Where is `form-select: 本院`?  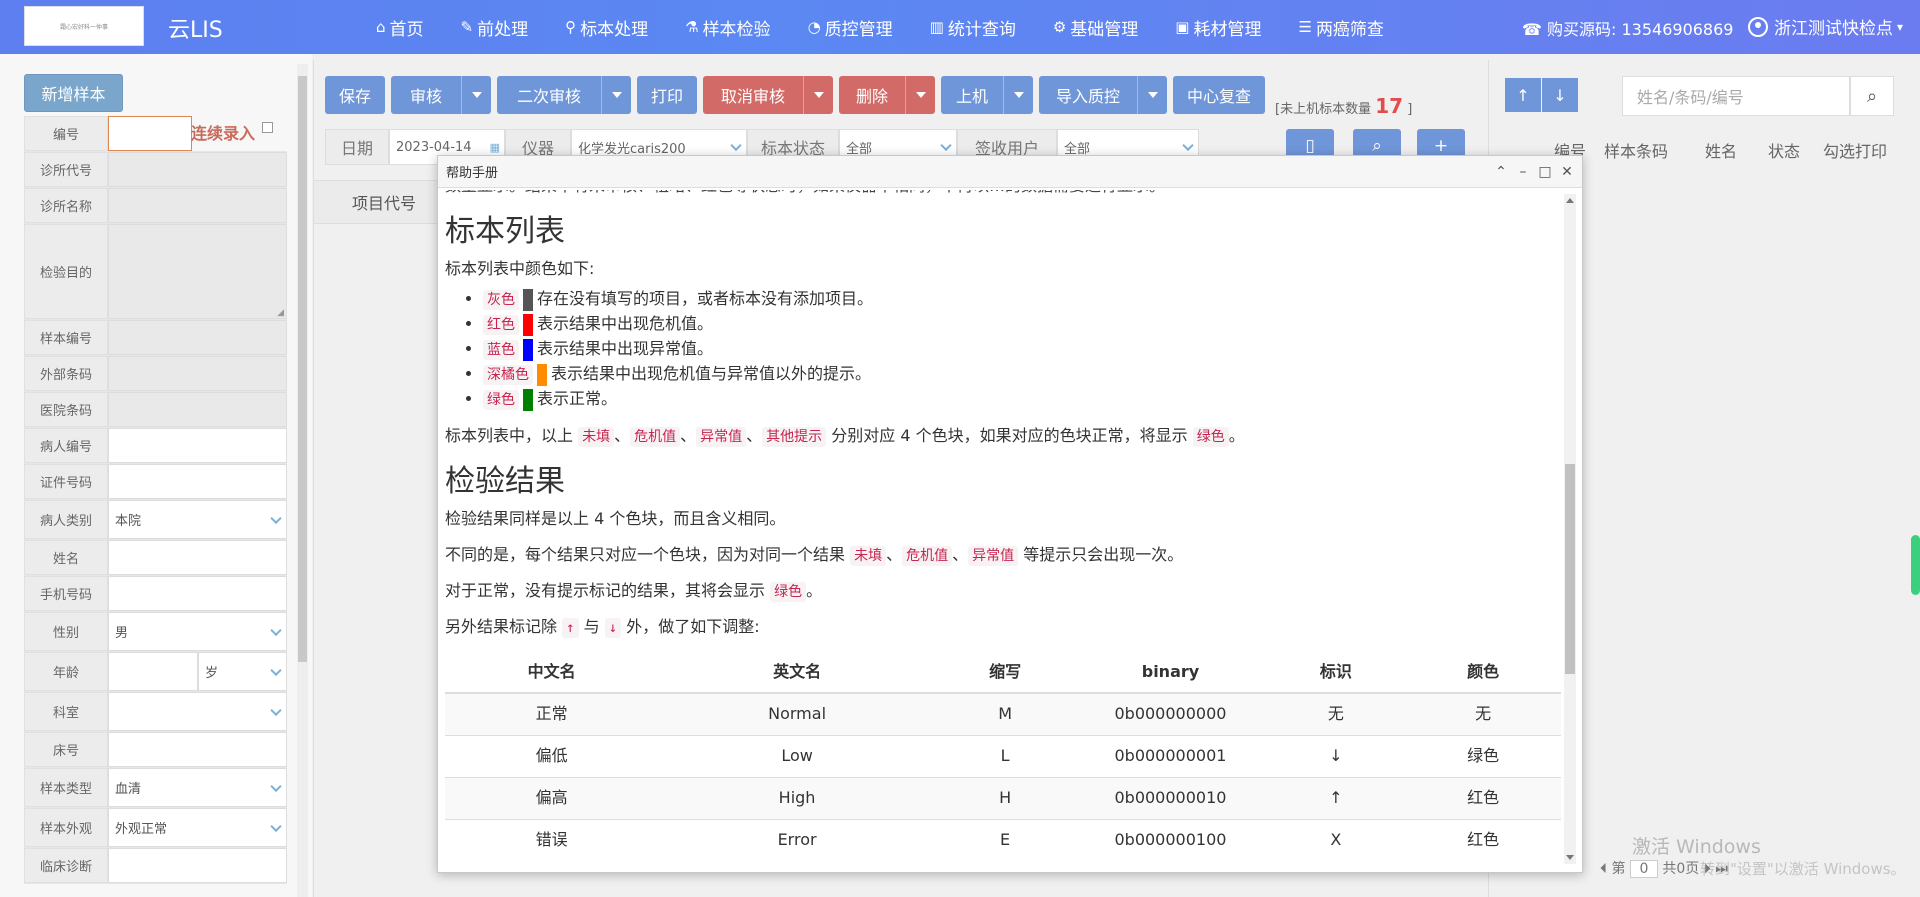 form-select: 本院 is located at coordinates (197, 519).